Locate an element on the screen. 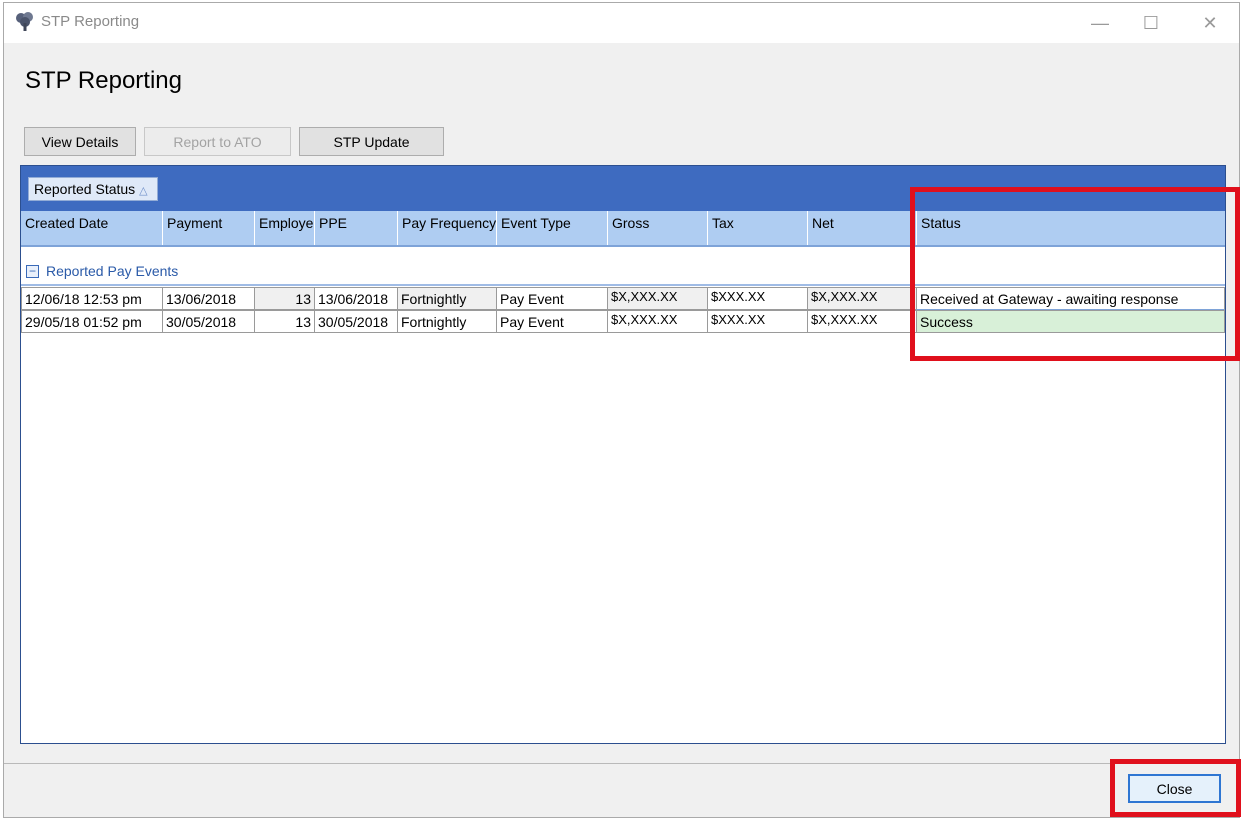  tree-icon is located at coordinates (25, 22).